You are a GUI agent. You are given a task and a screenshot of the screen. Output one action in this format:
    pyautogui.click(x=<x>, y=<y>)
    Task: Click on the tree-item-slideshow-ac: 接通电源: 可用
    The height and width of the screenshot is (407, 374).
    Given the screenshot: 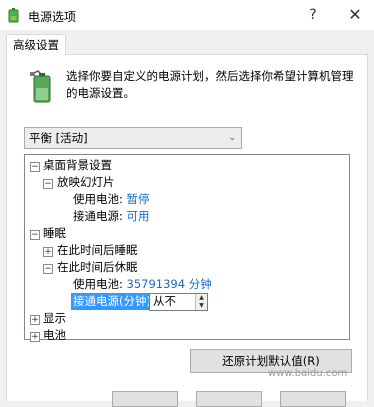 What is the action you would take?
    pyautogui.click(x=111, y=216)
    